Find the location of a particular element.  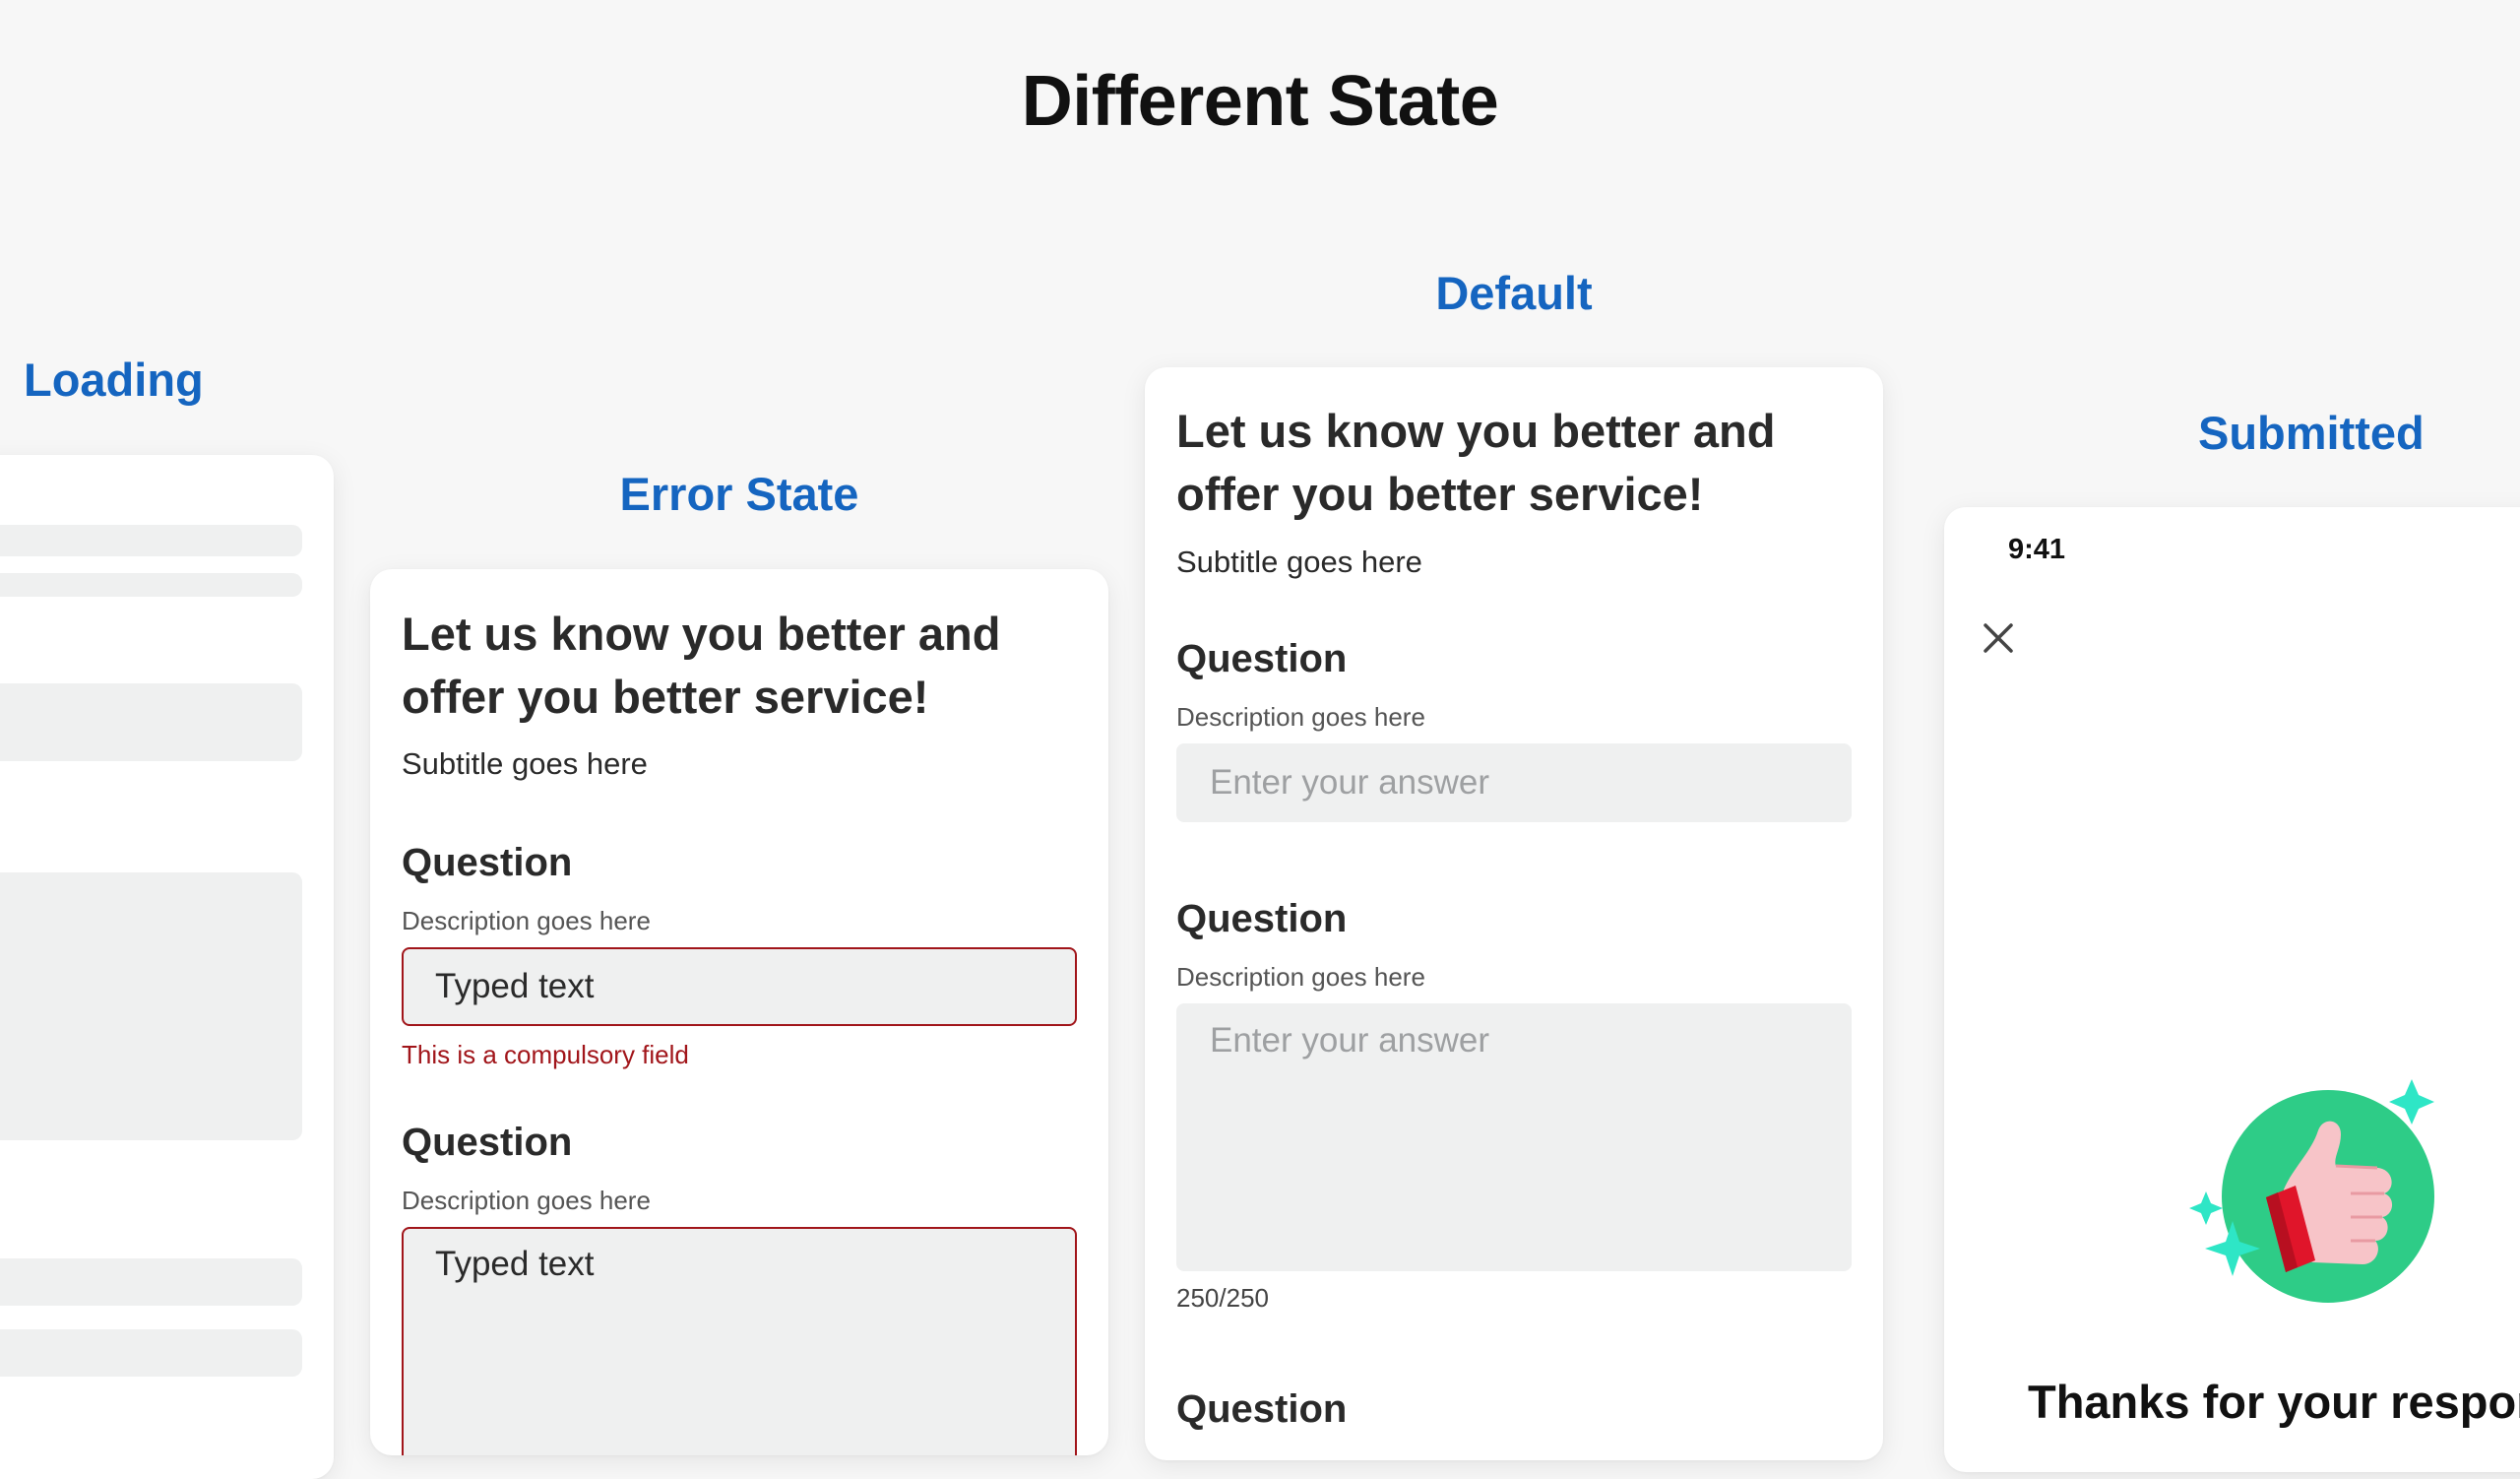

skeleton-field is located at coordinates (151, 722).